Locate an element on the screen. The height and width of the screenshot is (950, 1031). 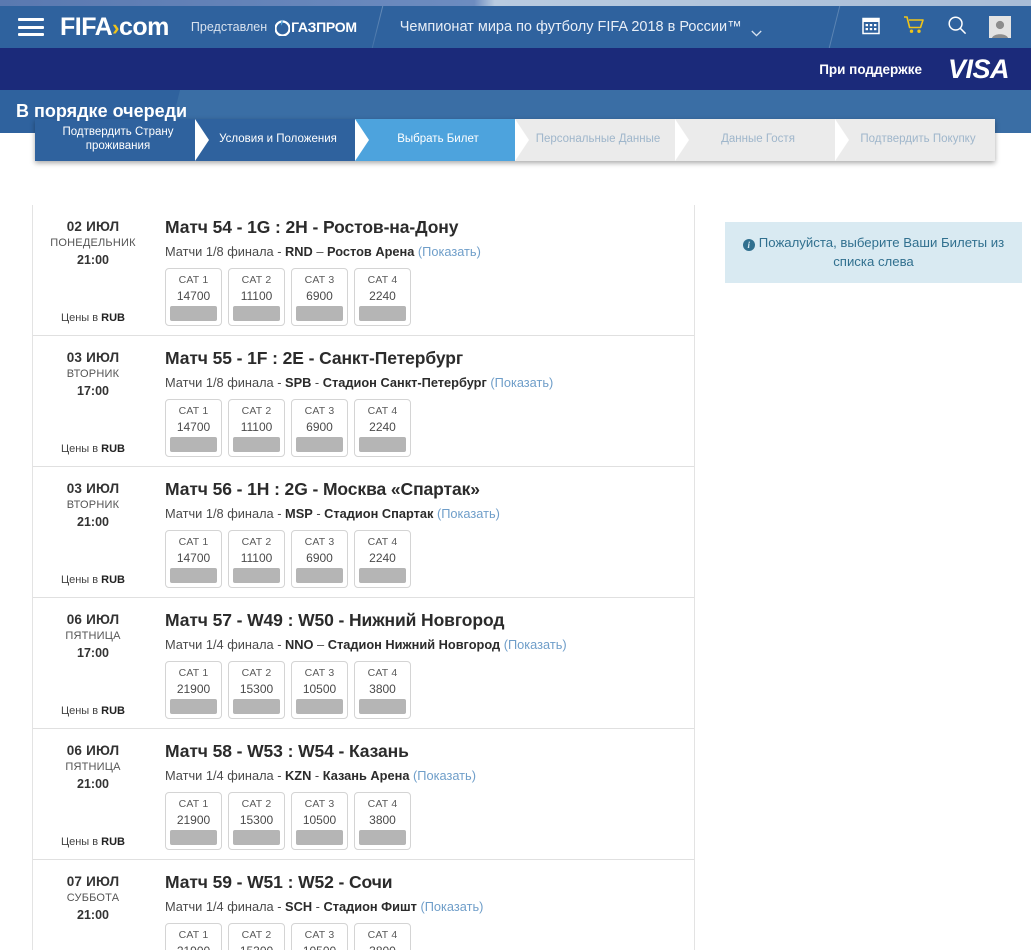
stepper-step-1: Подтвердить Страну проживания is located at coordinates (121, 140).